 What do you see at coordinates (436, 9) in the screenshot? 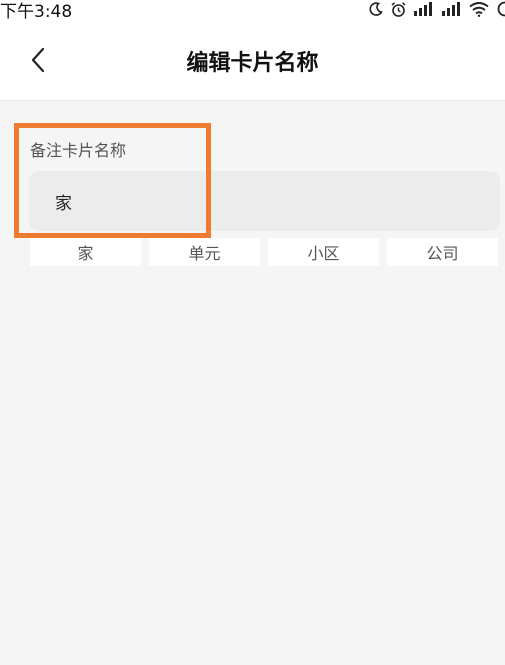
I see `status-icons` at bounding box center [436, 9].